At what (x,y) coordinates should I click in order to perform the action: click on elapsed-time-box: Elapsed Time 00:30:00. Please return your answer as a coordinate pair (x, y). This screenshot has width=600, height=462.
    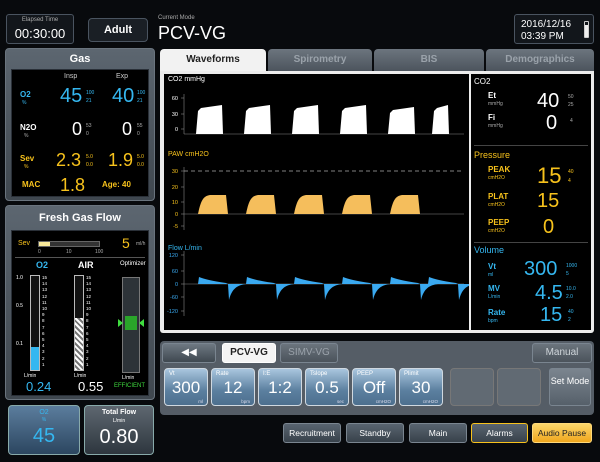
    Looking at the image, I should click on (40, 29).